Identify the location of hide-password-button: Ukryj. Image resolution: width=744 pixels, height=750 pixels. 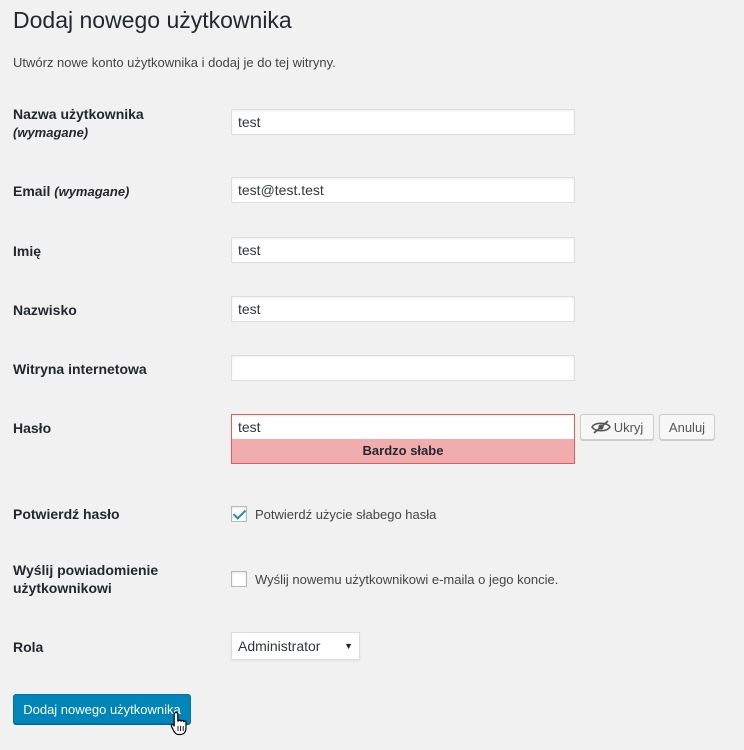
(617, 427).